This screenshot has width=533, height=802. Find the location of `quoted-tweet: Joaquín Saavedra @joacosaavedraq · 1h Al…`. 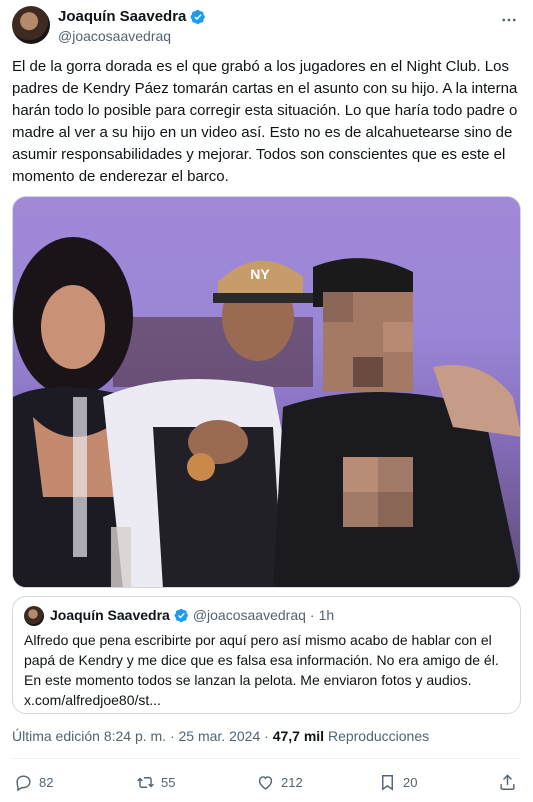

quoted-tweet: Joaquín Saavedra @joacosaavedraq · 1h Al… is located at coordinates (266, 655).